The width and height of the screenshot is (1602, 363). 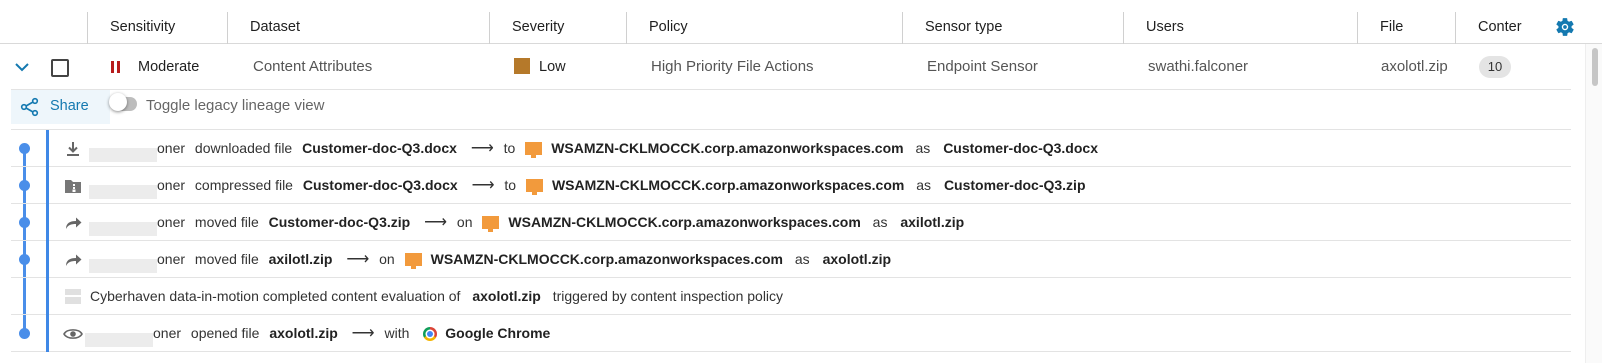 What do you see at coordinates (932, 222) in the screenshot?
I see `event-result-file: axilotl.zip` at bounding box center [932, 222].